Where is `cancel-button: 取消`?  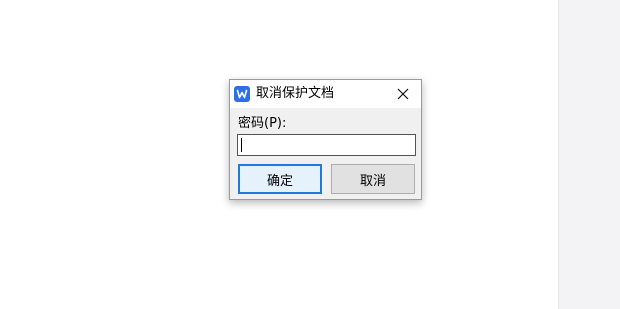
cancel-button: 取消 is located at coordinates (373, 179).